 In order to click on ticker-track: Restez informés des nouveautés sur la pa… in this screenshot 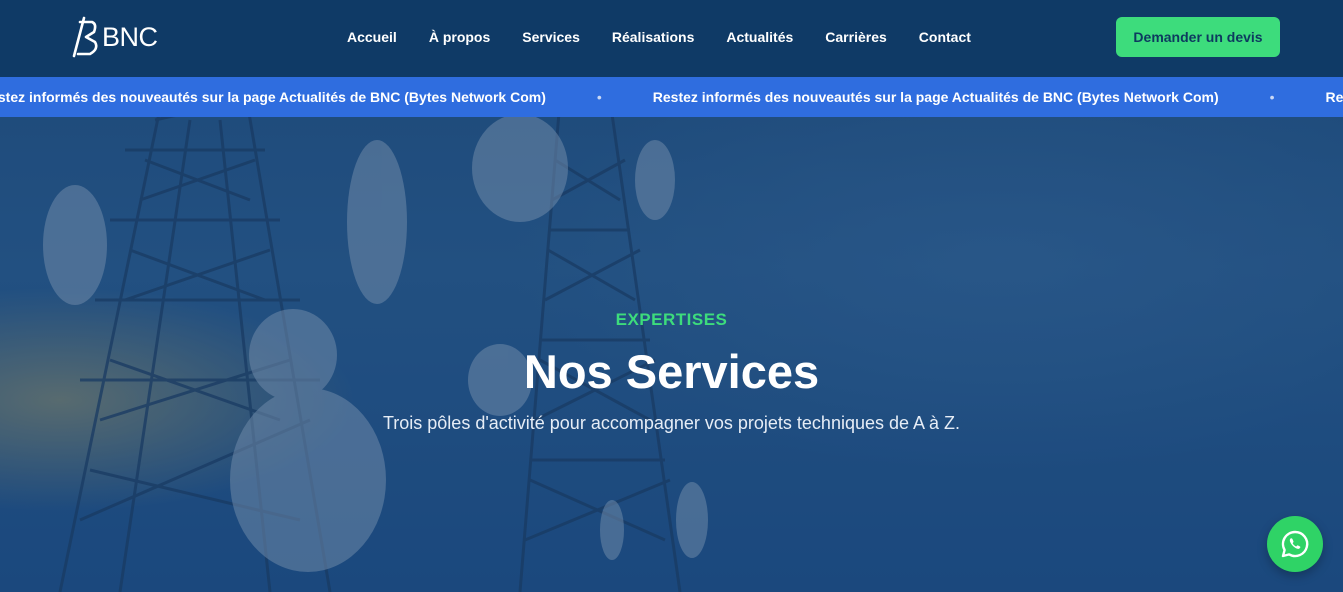, I will do `click(671, 97)`.